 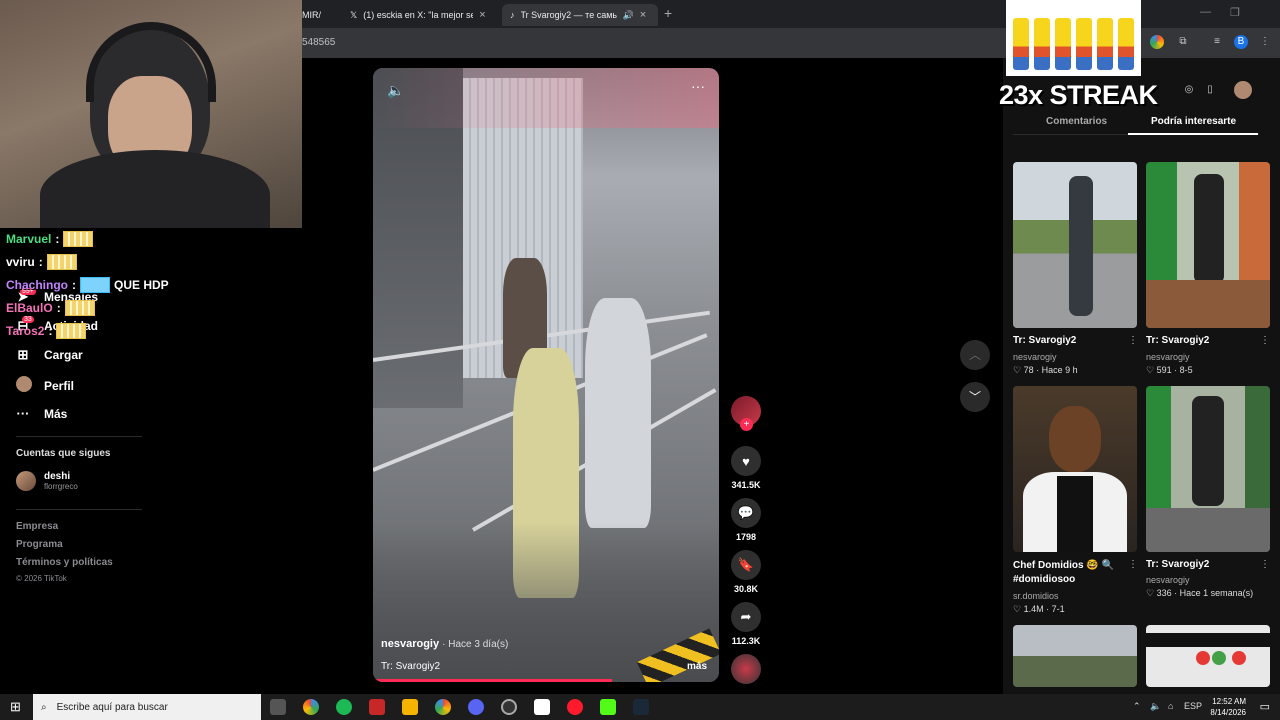 What do you see at coordinates (1228, 707) in the screenshot?
I see `taskbar-clock: 12:52 AM 8/14/2026` at bounding box center [1228, 707].